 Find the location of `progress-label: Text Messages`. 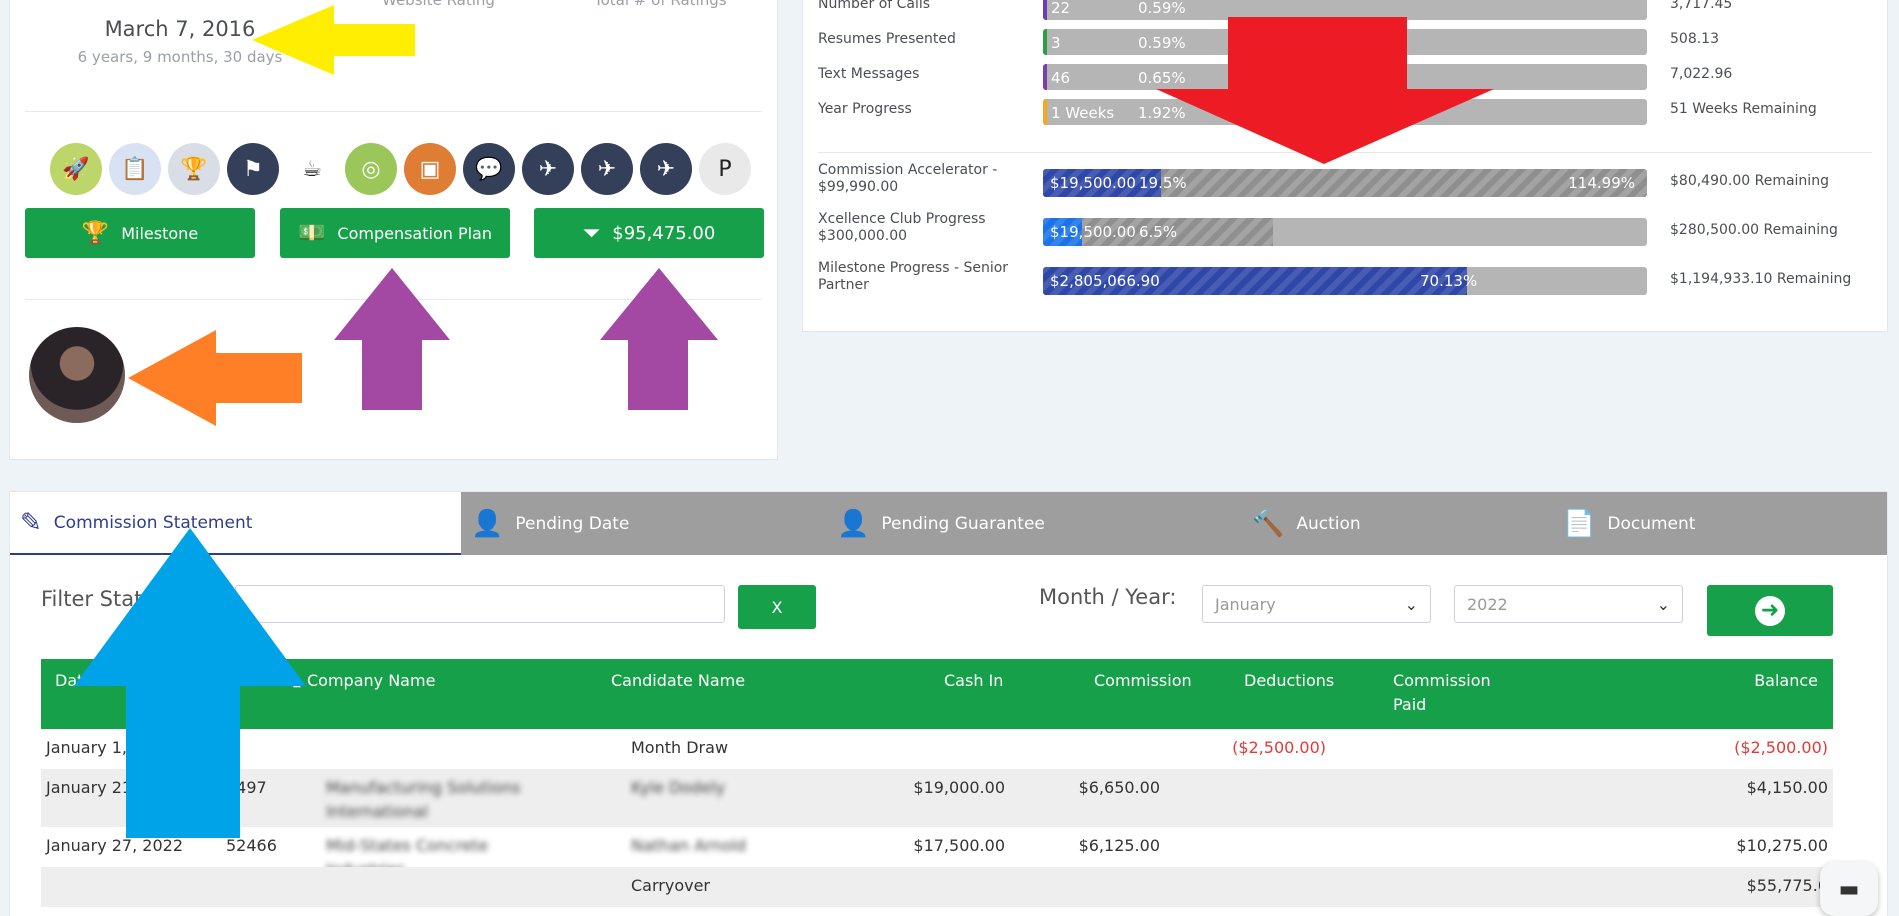

progress-label: Text Messages is located at coordinates (869, 74).